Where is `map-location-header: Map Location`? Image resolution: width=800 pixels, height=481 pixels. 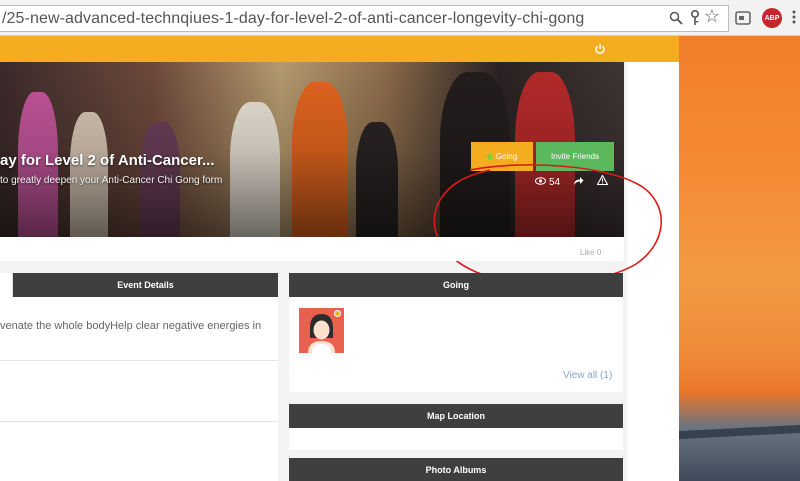
map-location-header: Map Location is located at coordinates (456, 416).